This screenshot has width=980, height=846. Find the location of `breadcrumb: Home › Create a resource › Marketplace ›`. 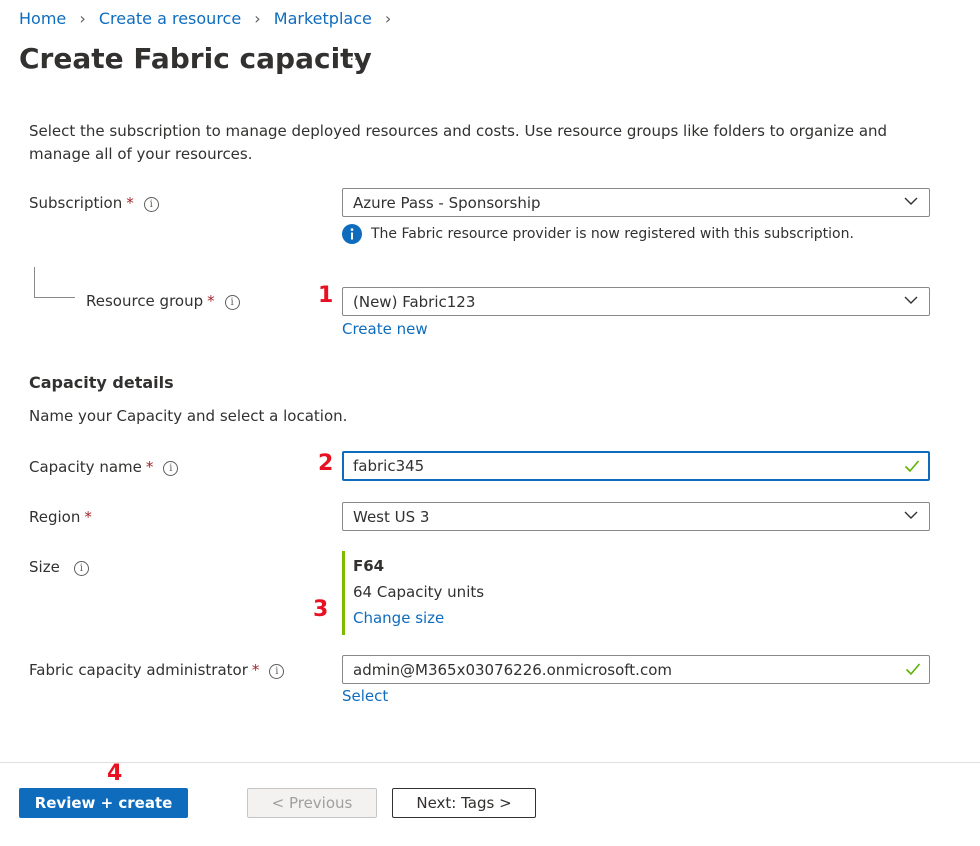

breadcrumb: Home › Create a resource › Marketplace › is located at coordinates (209, 18).